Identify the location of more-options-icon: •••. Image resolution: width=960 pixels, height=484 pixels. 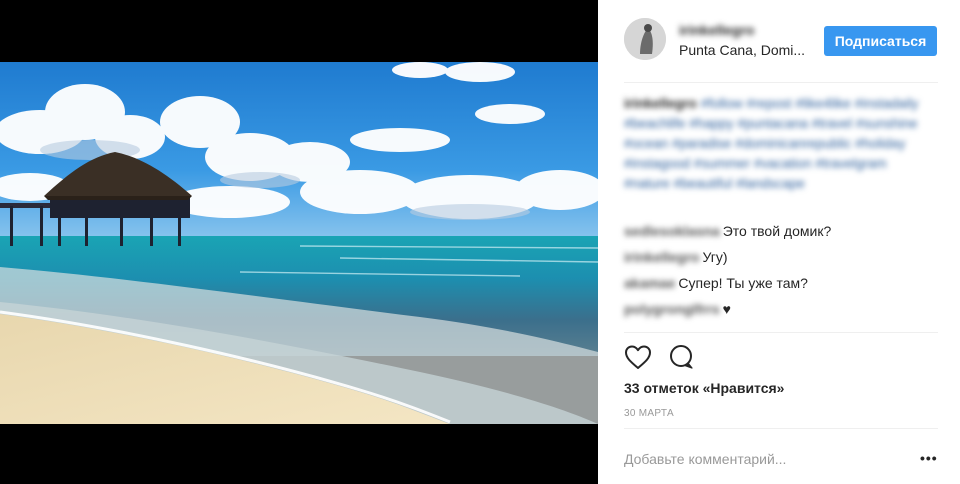
(929, 458).